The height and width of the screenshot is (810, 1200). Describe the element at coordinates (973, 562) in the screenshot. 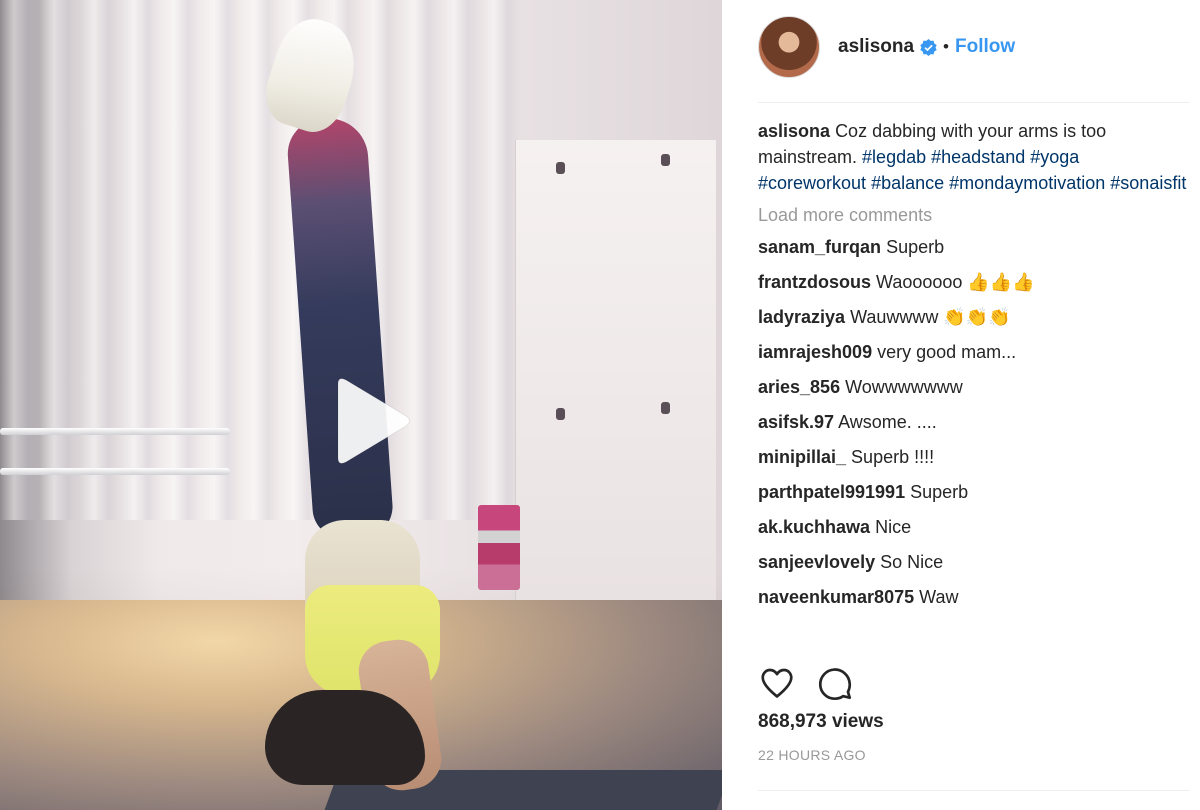

I see `comment-item: sanjeevlovely So Nice` at that location.